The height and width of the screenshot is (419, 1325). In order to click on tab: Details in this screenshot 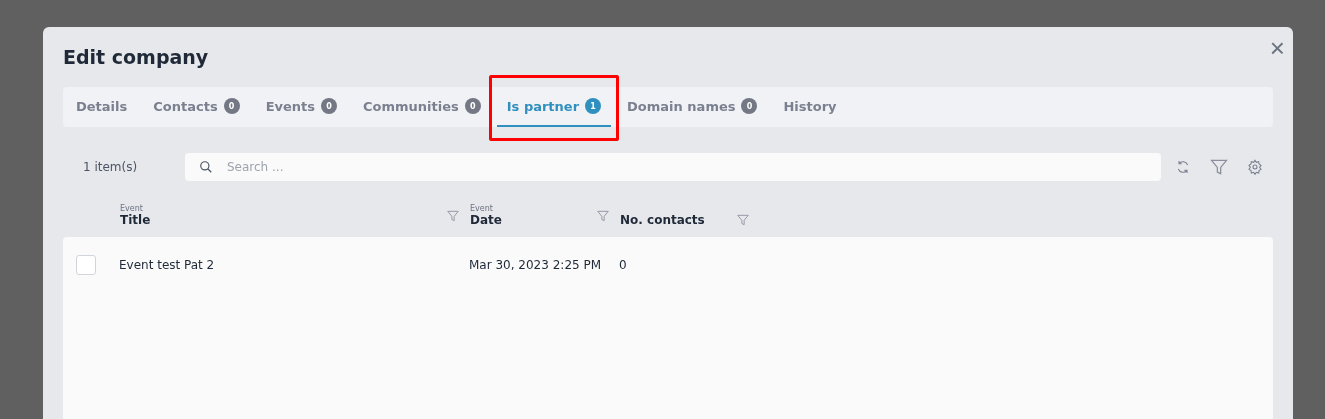, I will do `click(102, 107)`.